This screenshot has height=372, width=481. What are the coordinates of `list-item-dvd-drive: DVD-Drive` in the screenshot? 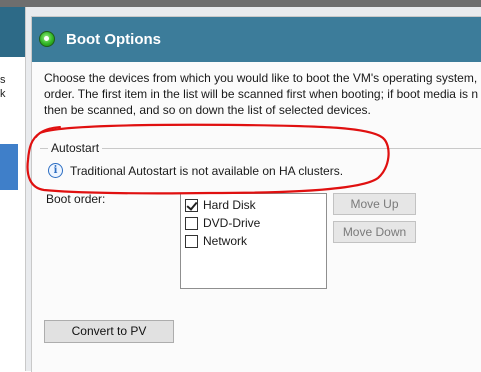 It's located at (222, 223).